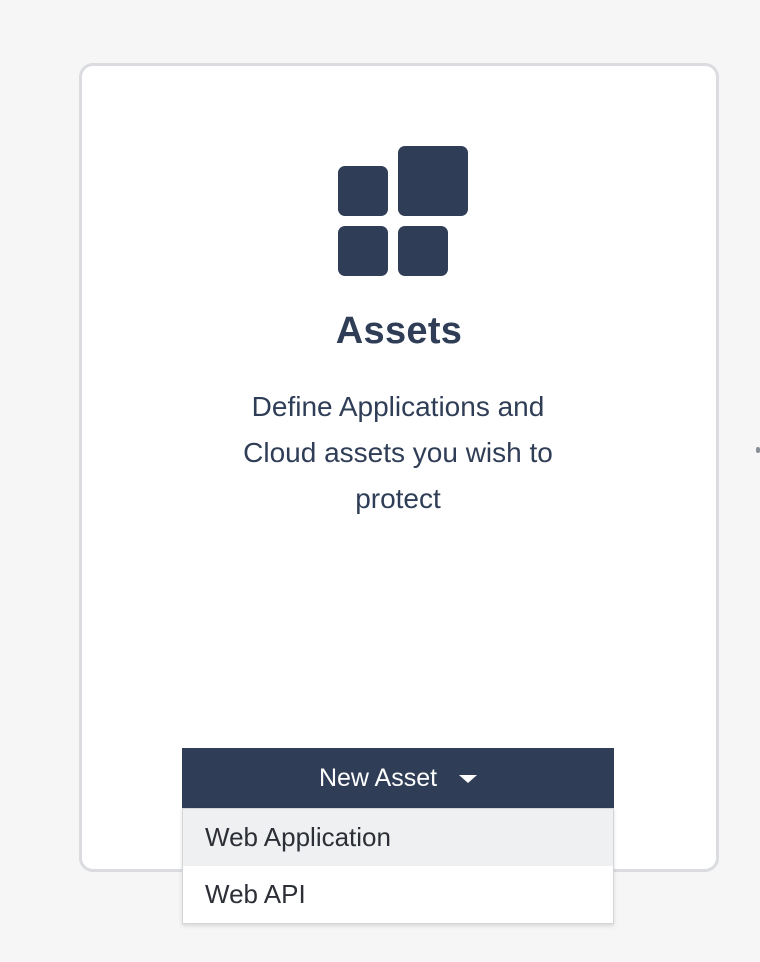 Image resolution: width=760 pixels, height=962 pixels. Describe the element at coordinates (423, 251) in the screenshot. I see `tile-small-bottom-right` at that location.